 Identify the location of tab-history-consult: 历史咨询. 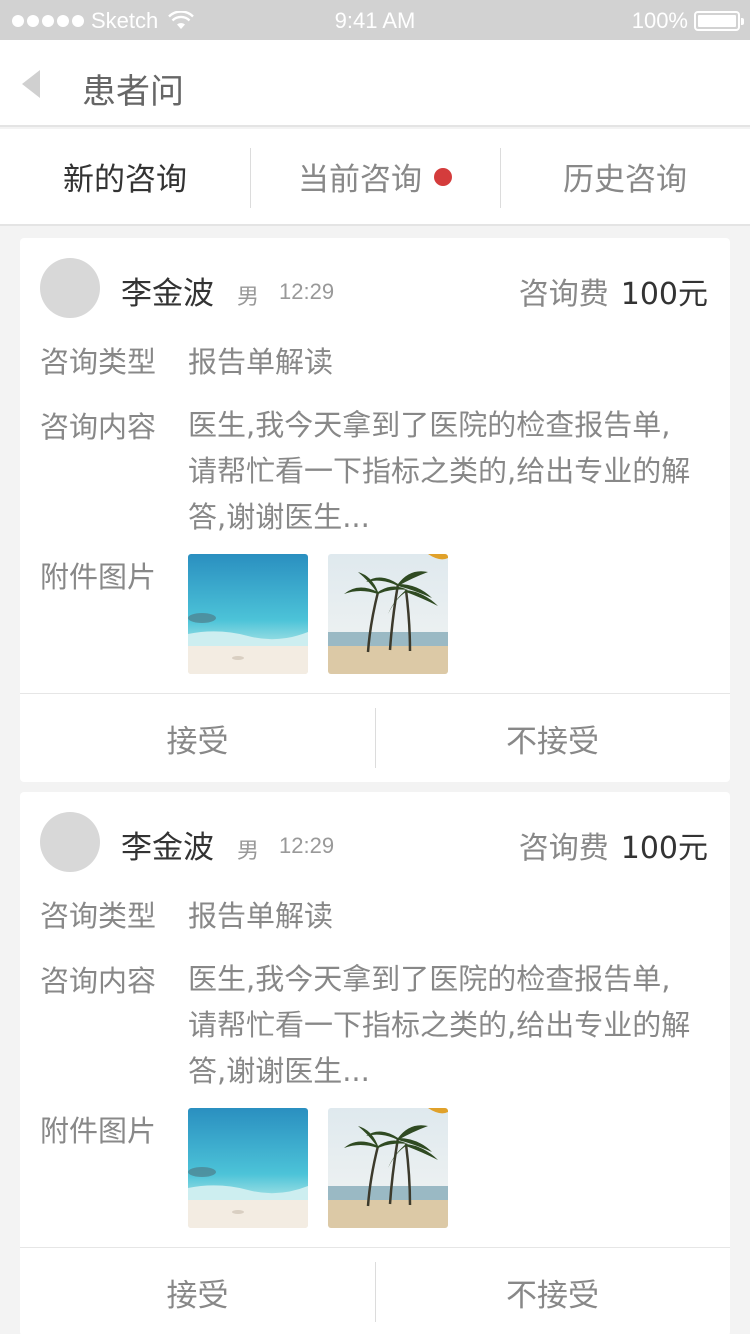
(625, 176).